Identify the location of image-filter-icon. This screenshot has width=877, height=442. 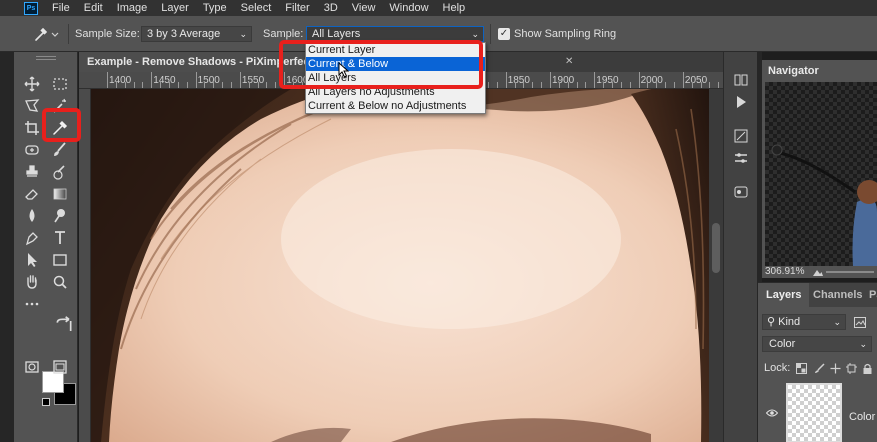
(860, 322).